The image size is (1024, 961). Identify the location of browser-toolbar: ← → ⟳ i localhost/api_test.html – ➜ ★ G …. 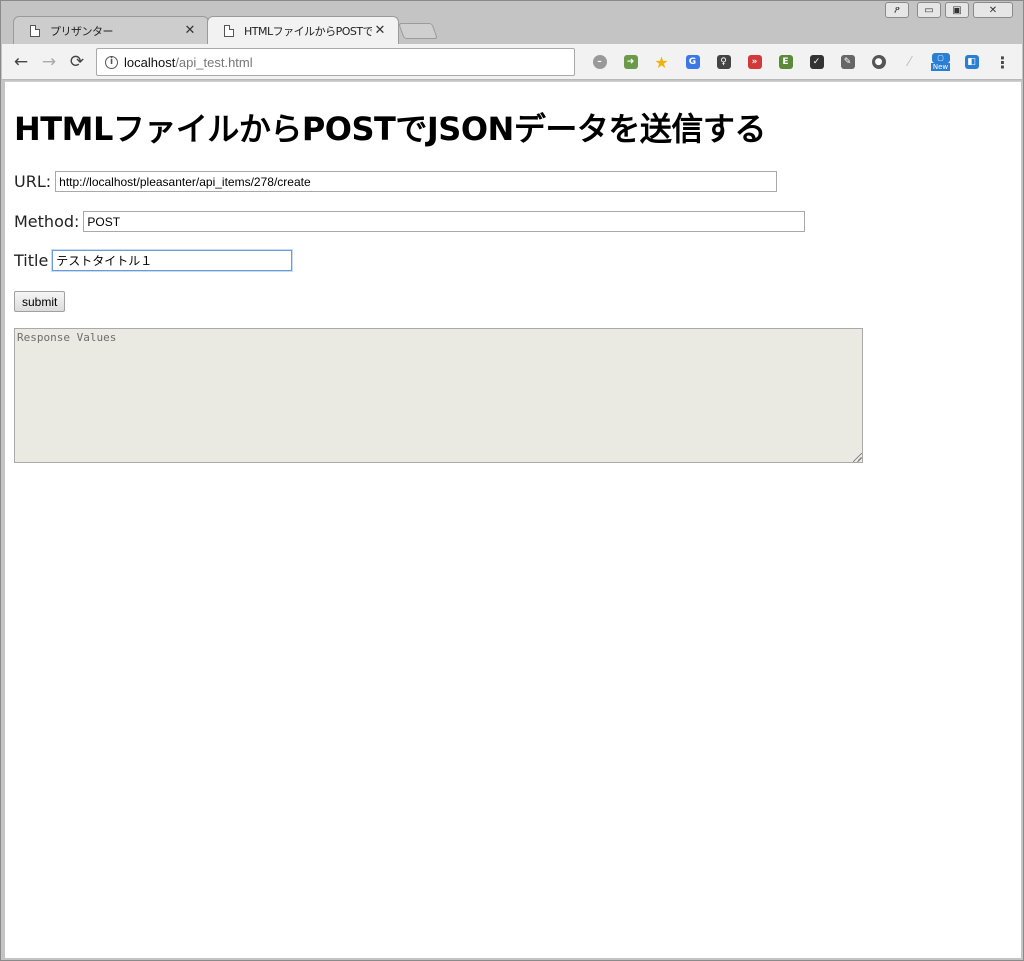
(512, 62).